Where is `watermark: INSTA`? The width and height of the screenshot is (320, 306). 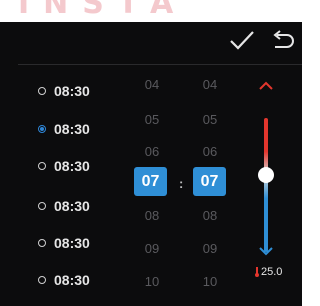
watermark: INSTA is located at coordinates (103, 10).